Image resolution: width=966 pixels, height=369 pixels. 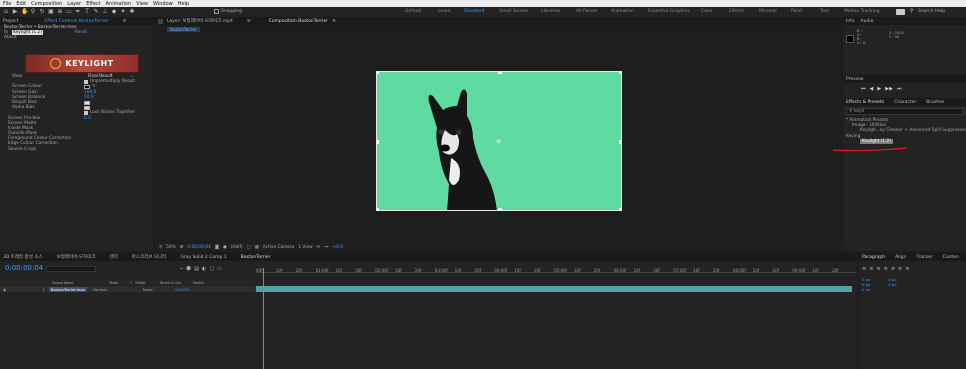 I want to click on tab-tracker: Tracker, so click(x=924, y=257).